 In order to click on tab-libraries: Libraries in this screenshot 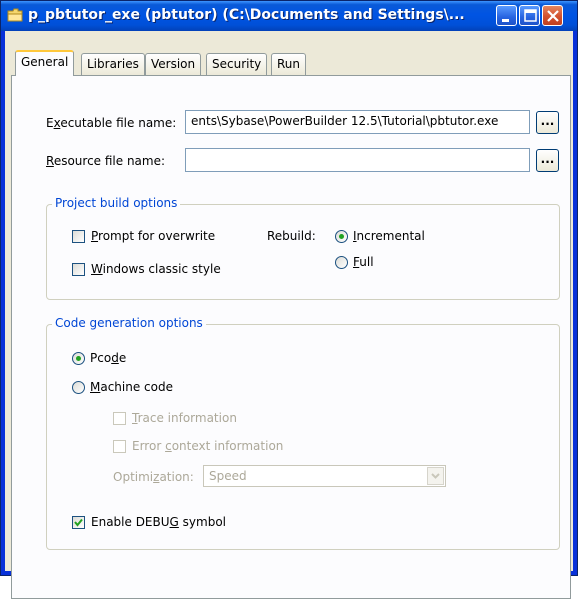, I will do `click(113, 64)`.